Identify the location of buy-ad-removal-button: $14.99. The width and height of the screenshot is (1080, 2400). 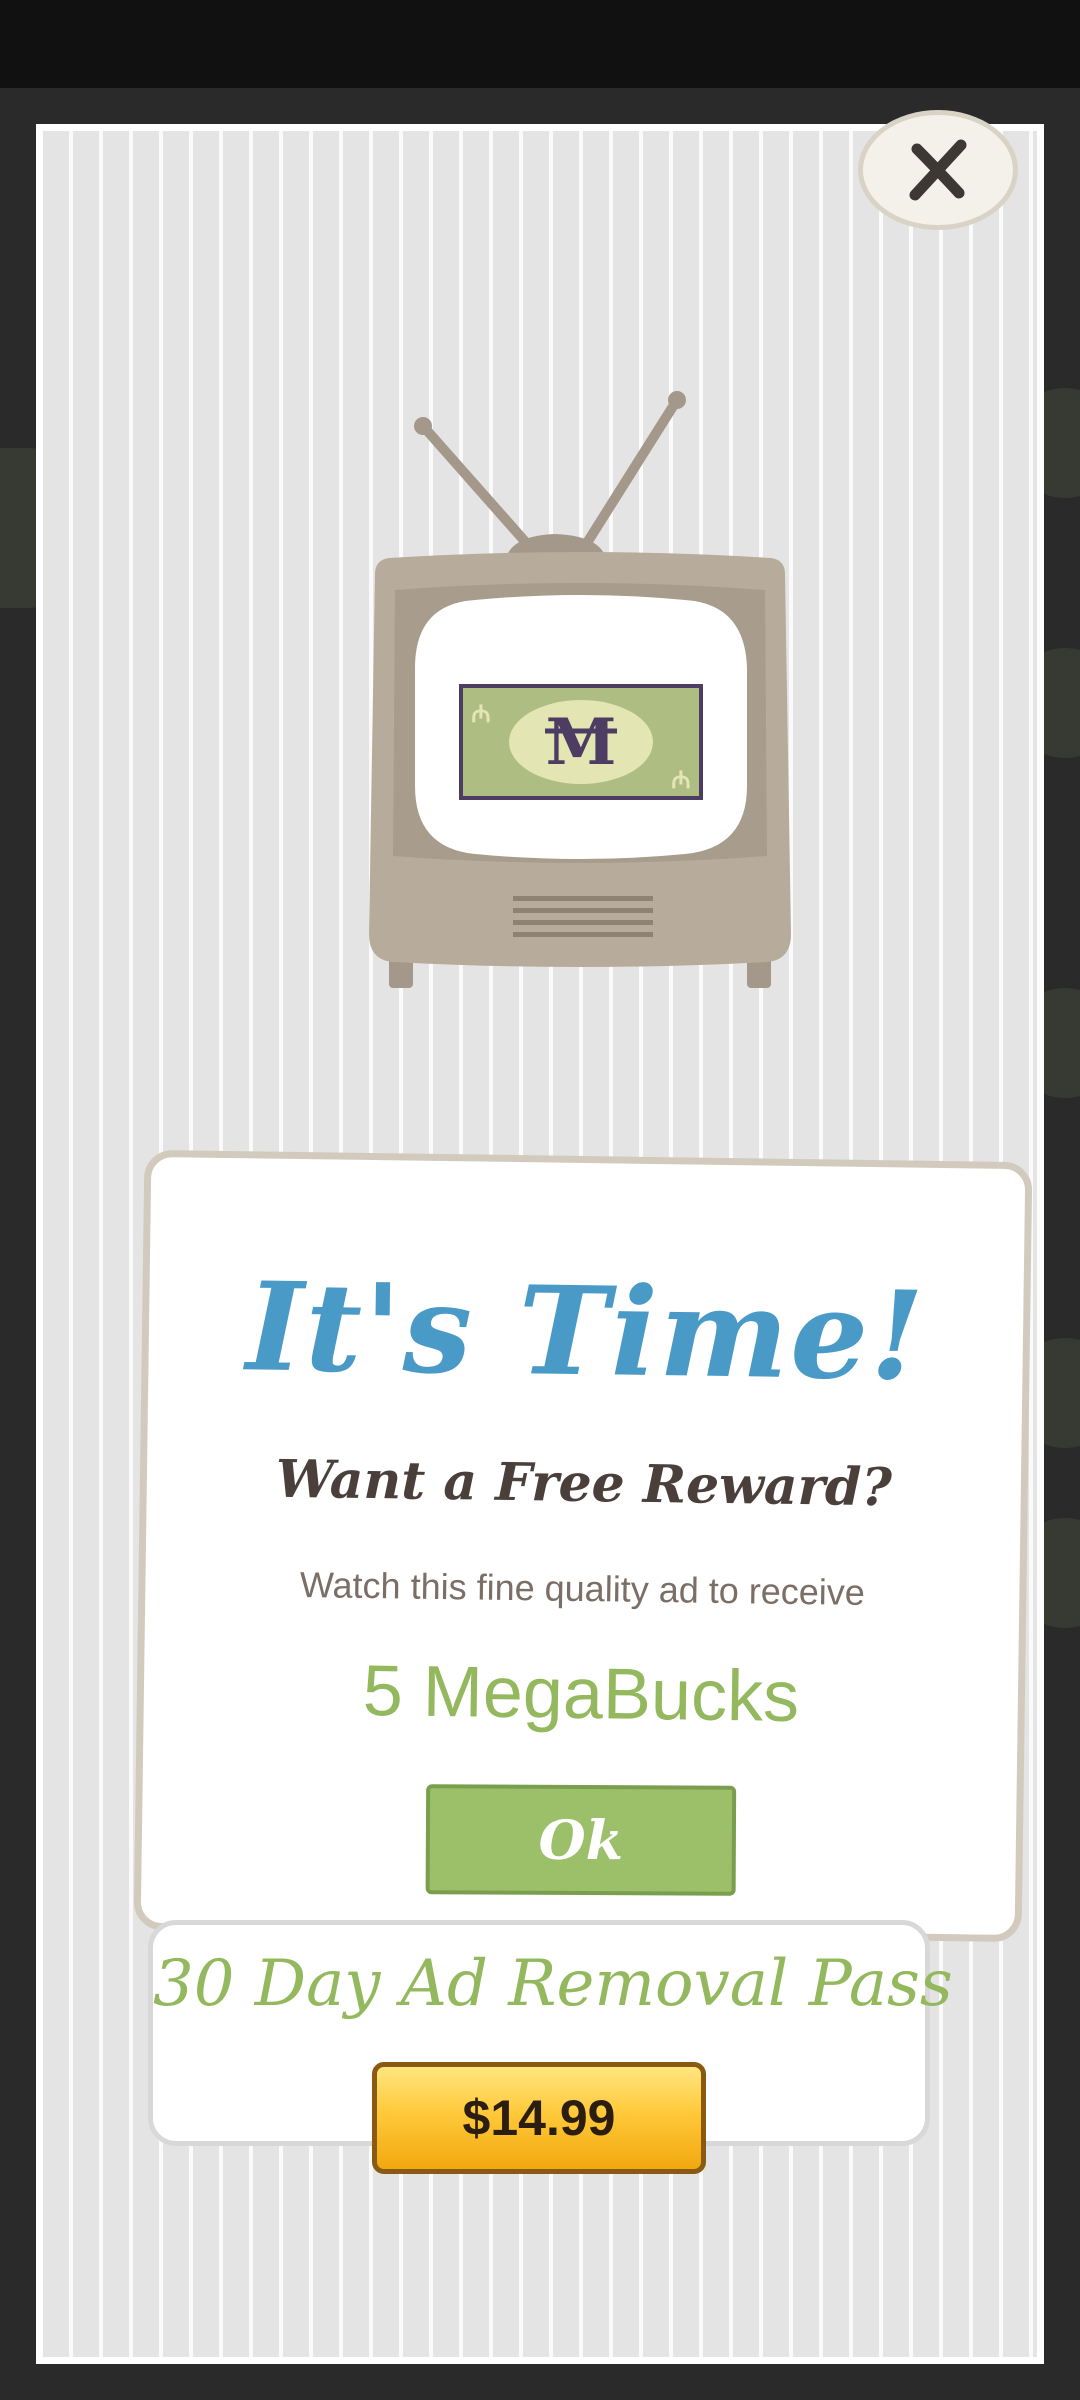
(539, 2118).